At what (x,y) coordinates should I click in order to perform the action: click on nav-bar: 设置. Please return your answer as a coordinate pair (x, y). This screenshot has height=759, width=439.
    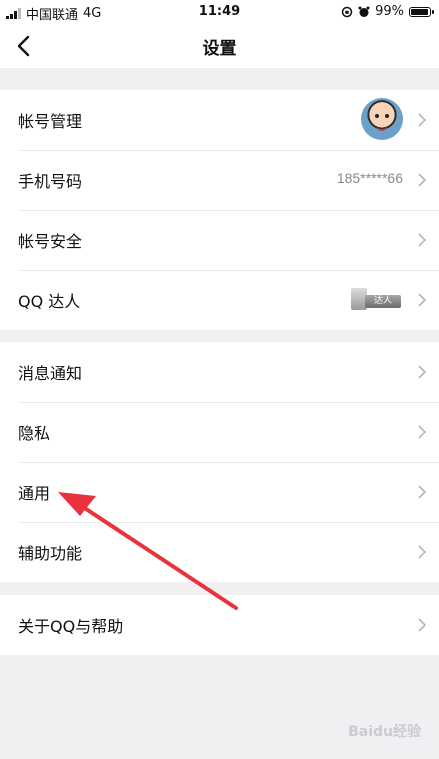
    Looking at the image, I should click on (219, 46).